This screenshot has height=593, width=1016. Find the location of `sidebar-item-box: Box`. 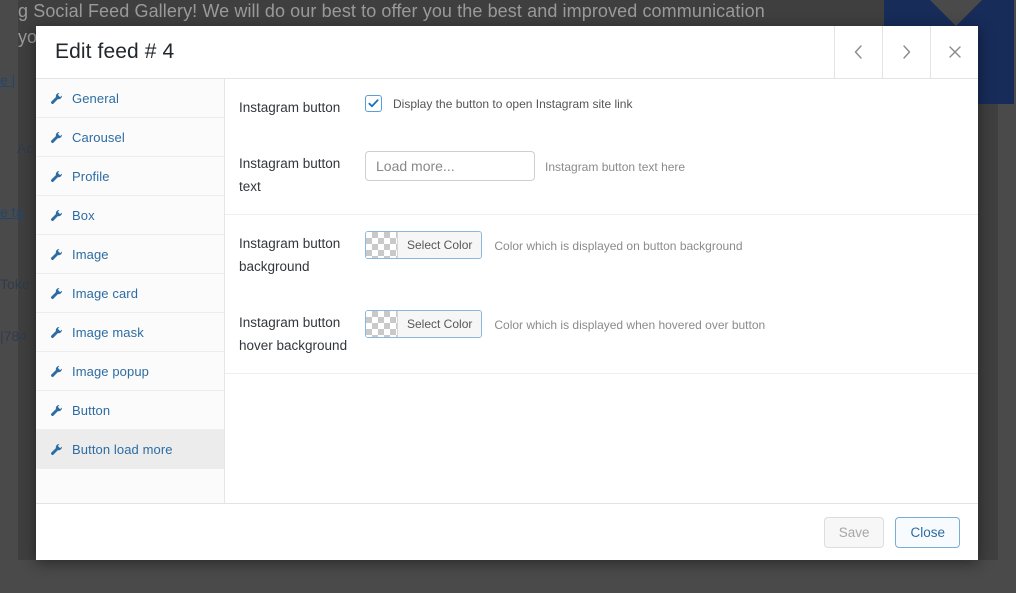

sidebar-item-box: Box is located at coordinates (130, 215).